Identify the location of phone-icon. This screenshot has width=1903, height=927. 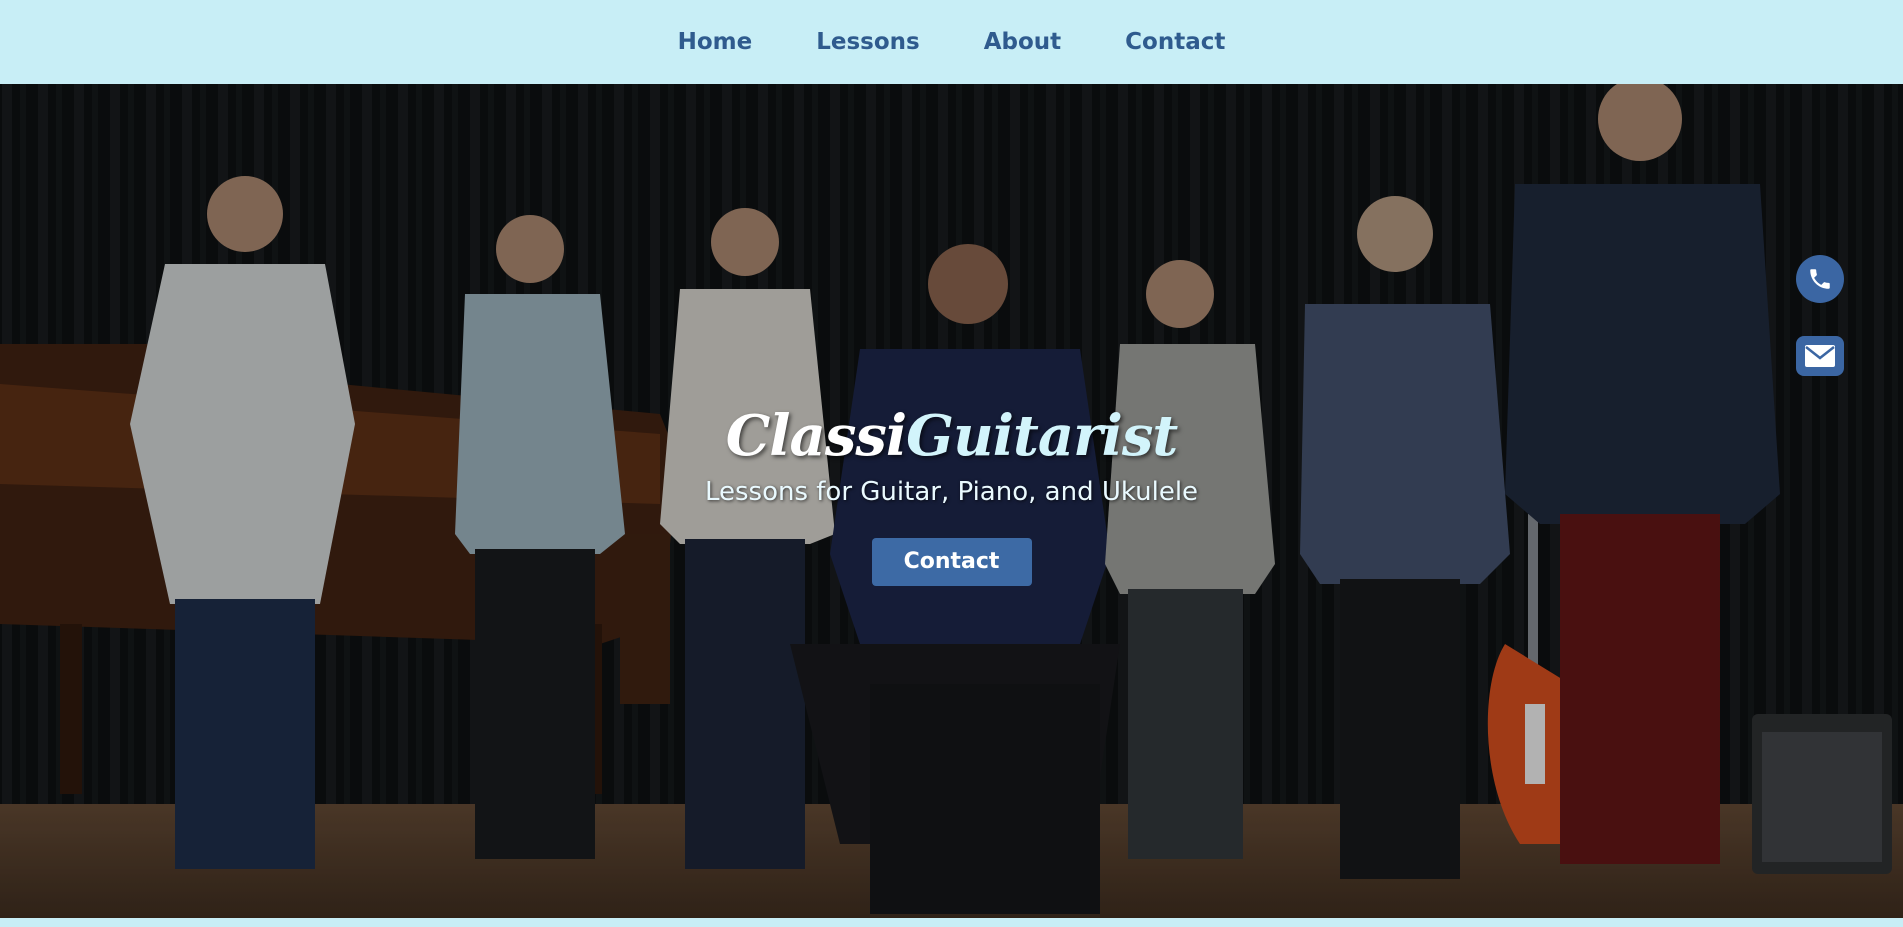
(1820, 279).